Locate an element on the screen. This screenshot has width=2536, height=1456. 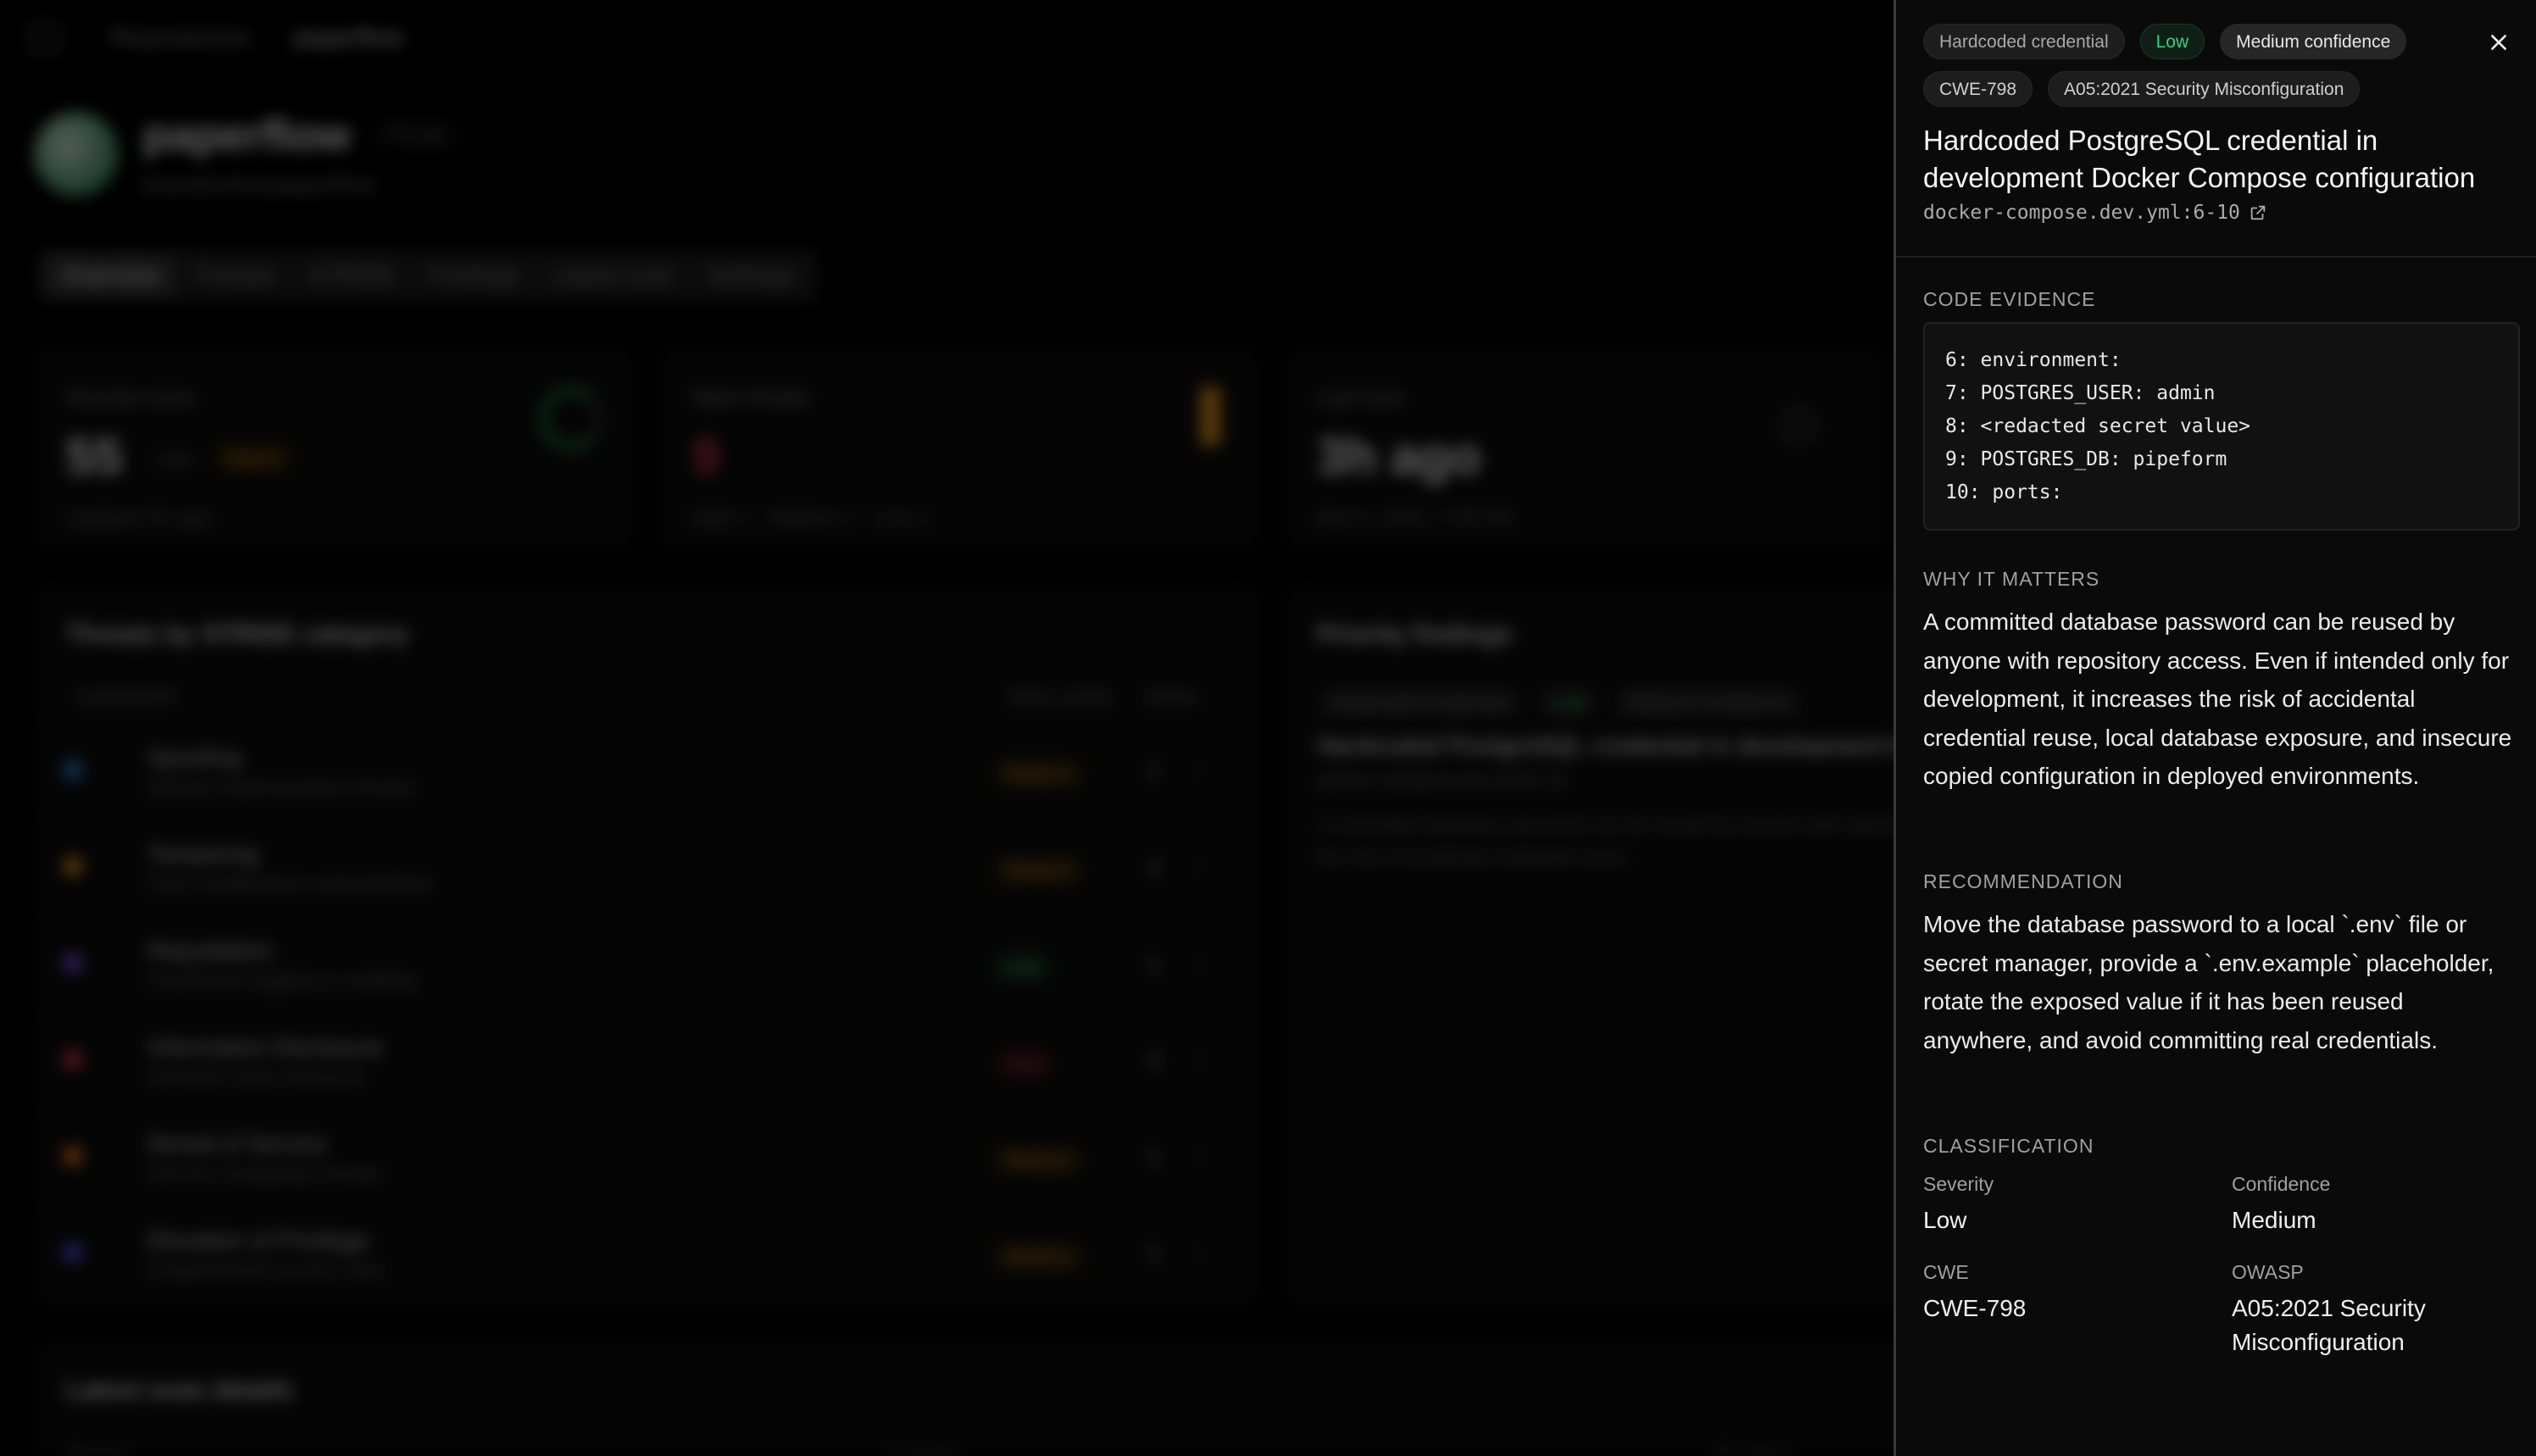
cwe-label: CWE is located at coordinates (1946, 1272).